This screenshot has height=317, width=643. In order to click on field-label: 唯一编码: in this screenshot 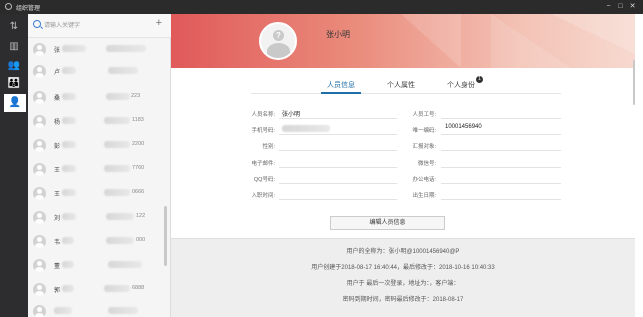, I will do `click(424, 131)`.